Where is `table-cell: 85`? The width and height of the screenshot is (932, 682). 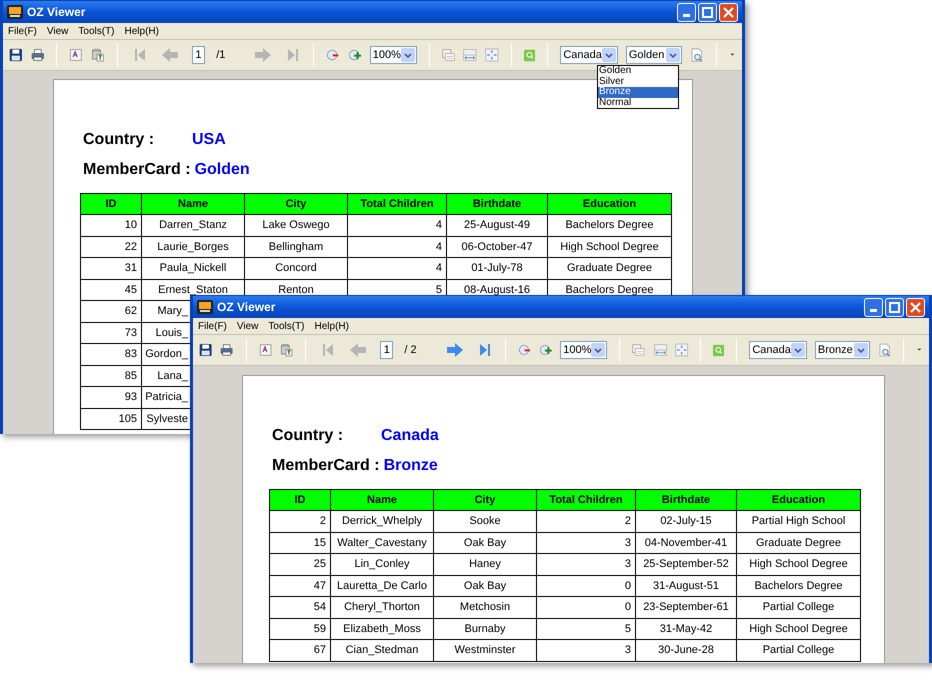
table-cell: 85 is located at coordinates (111, 375).